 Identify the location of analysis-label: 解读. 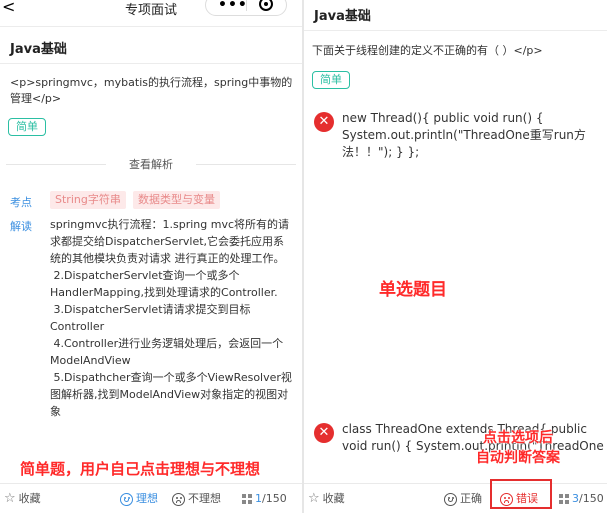
(21, 226).